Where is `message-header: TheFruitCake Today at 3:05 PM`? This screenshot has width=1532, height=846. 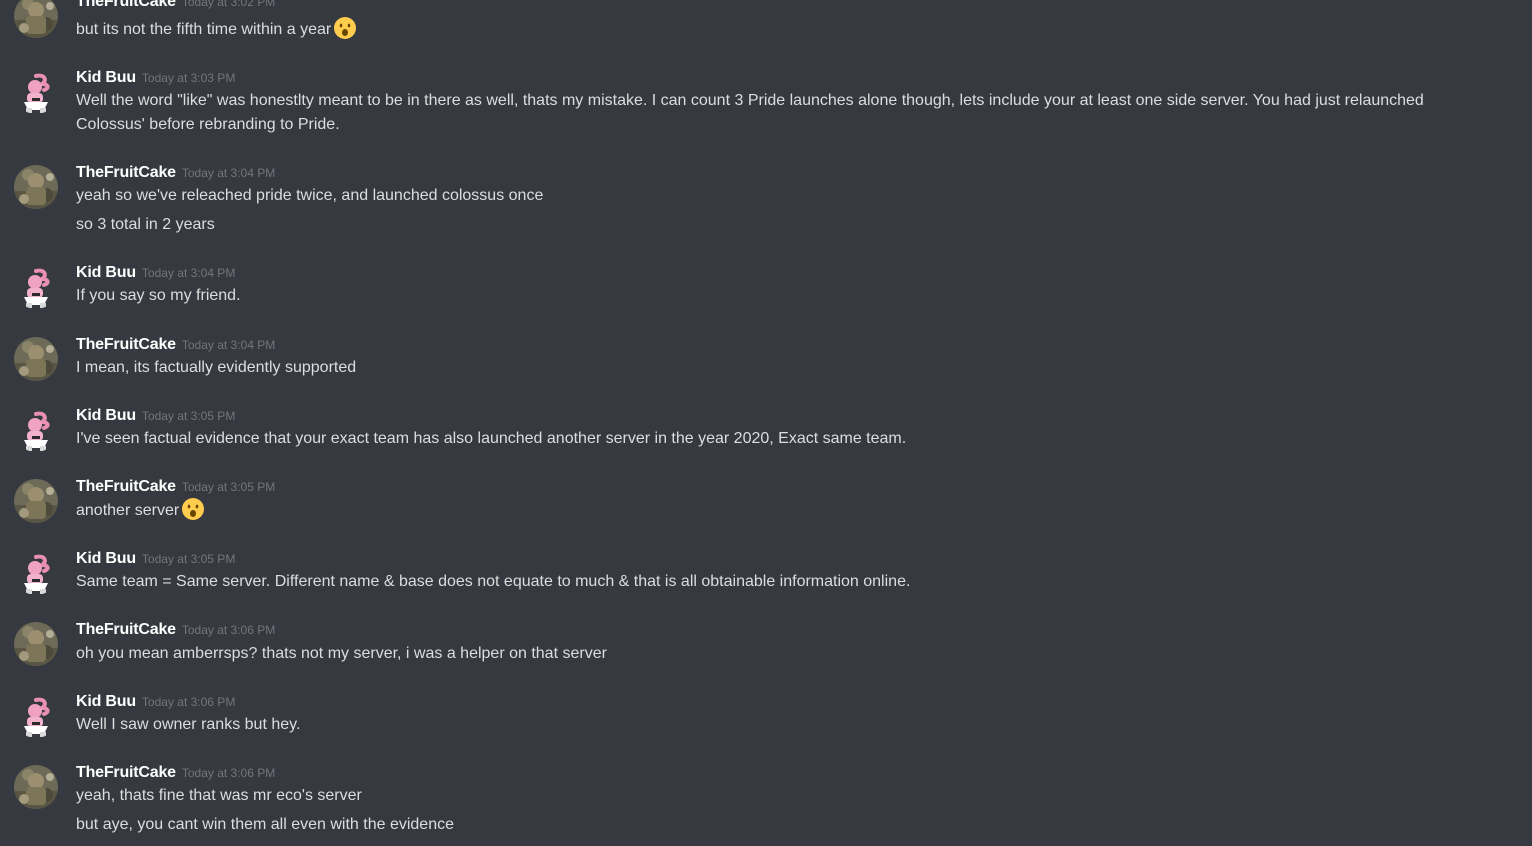 message-header: TheFruitCake Today at 3:05 PM is located at coordinates (175, 487).